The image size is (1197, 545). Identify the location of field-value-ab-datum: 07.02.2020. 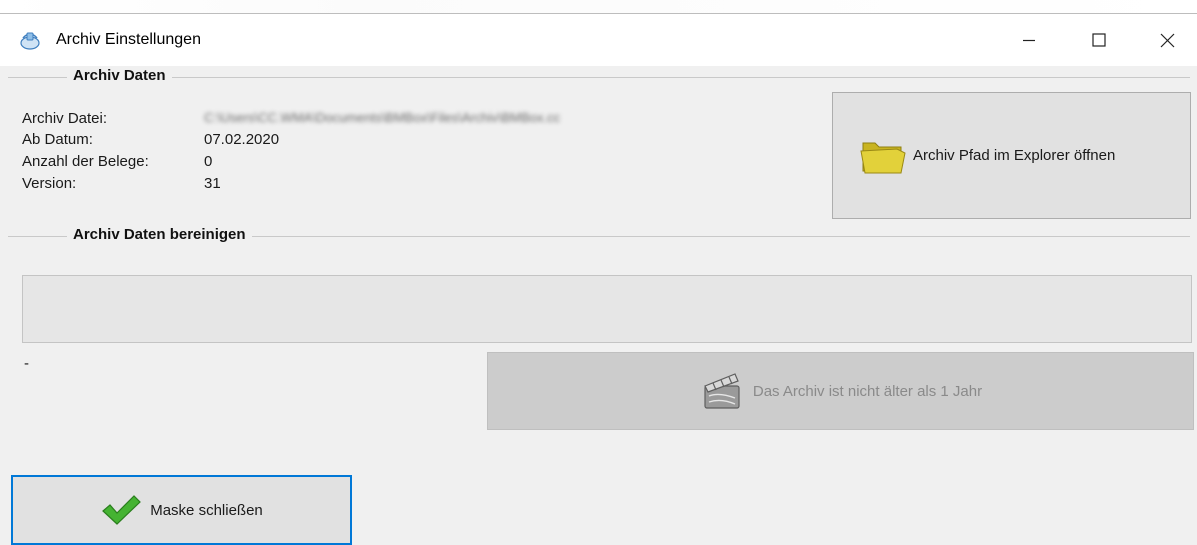
(242, 139).